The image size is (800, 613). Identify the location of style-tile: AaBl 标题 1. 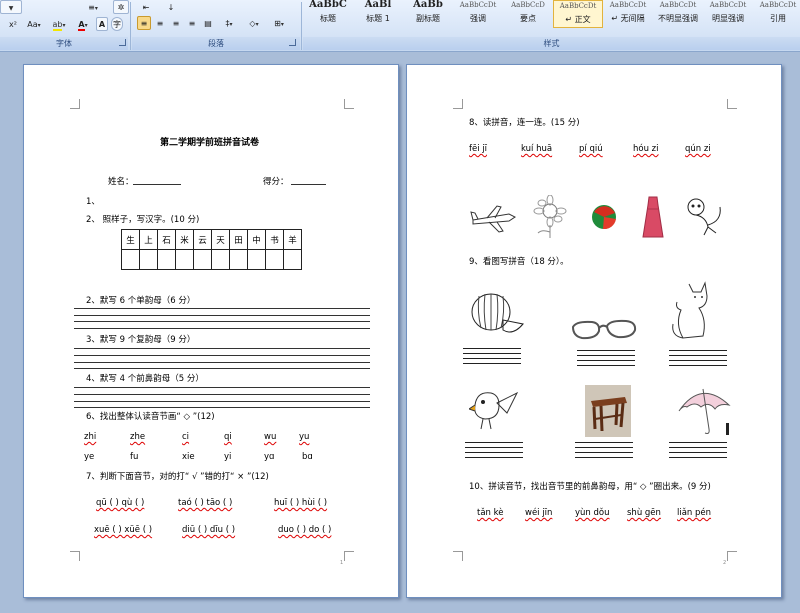
(378, 14).